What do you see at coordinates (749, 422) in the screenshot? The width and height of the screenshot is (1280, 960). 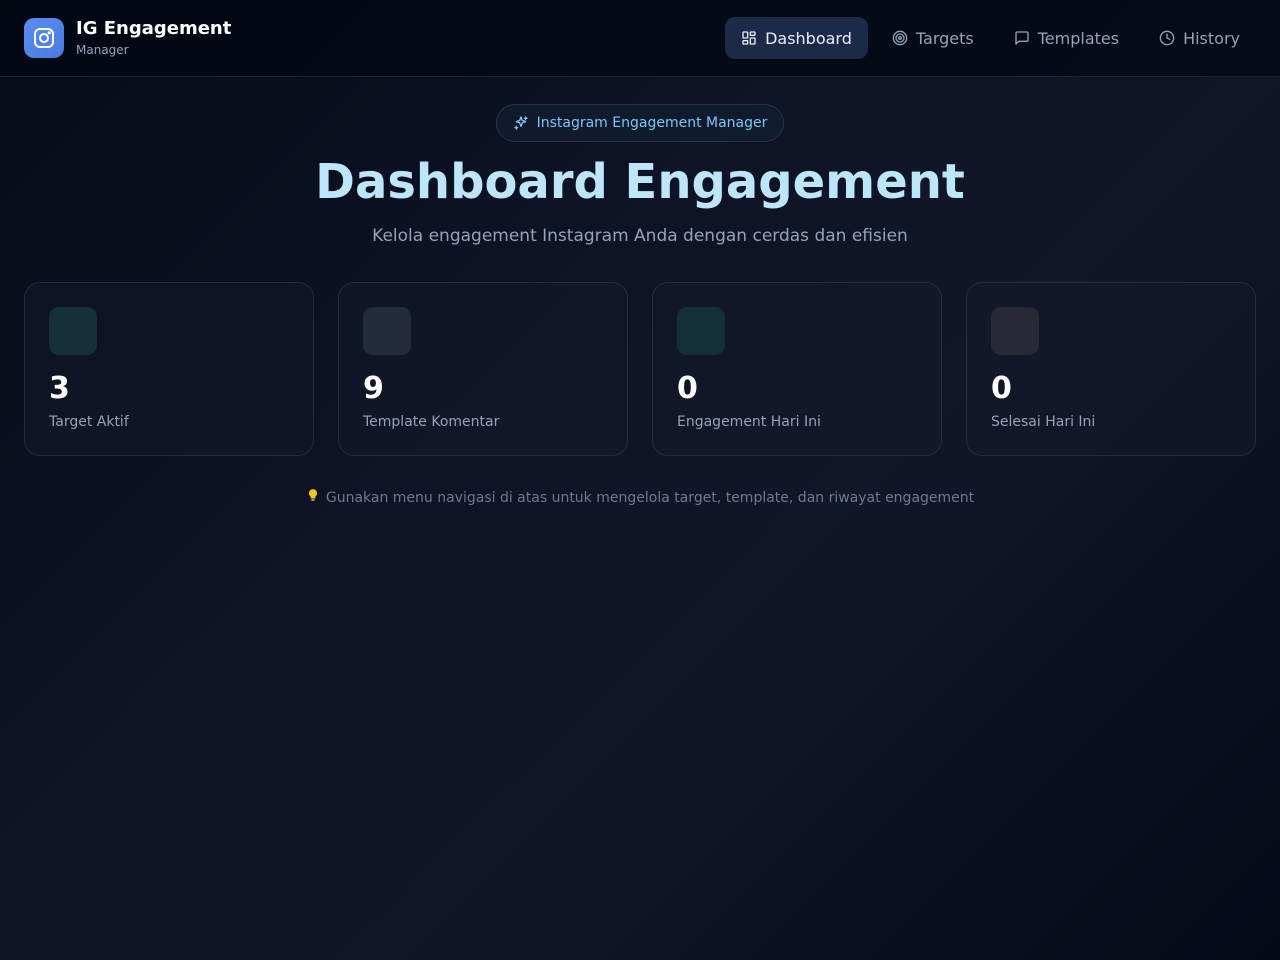 I see `stat-label: Engagement Hari Ini` at bounding box center [749, 422].